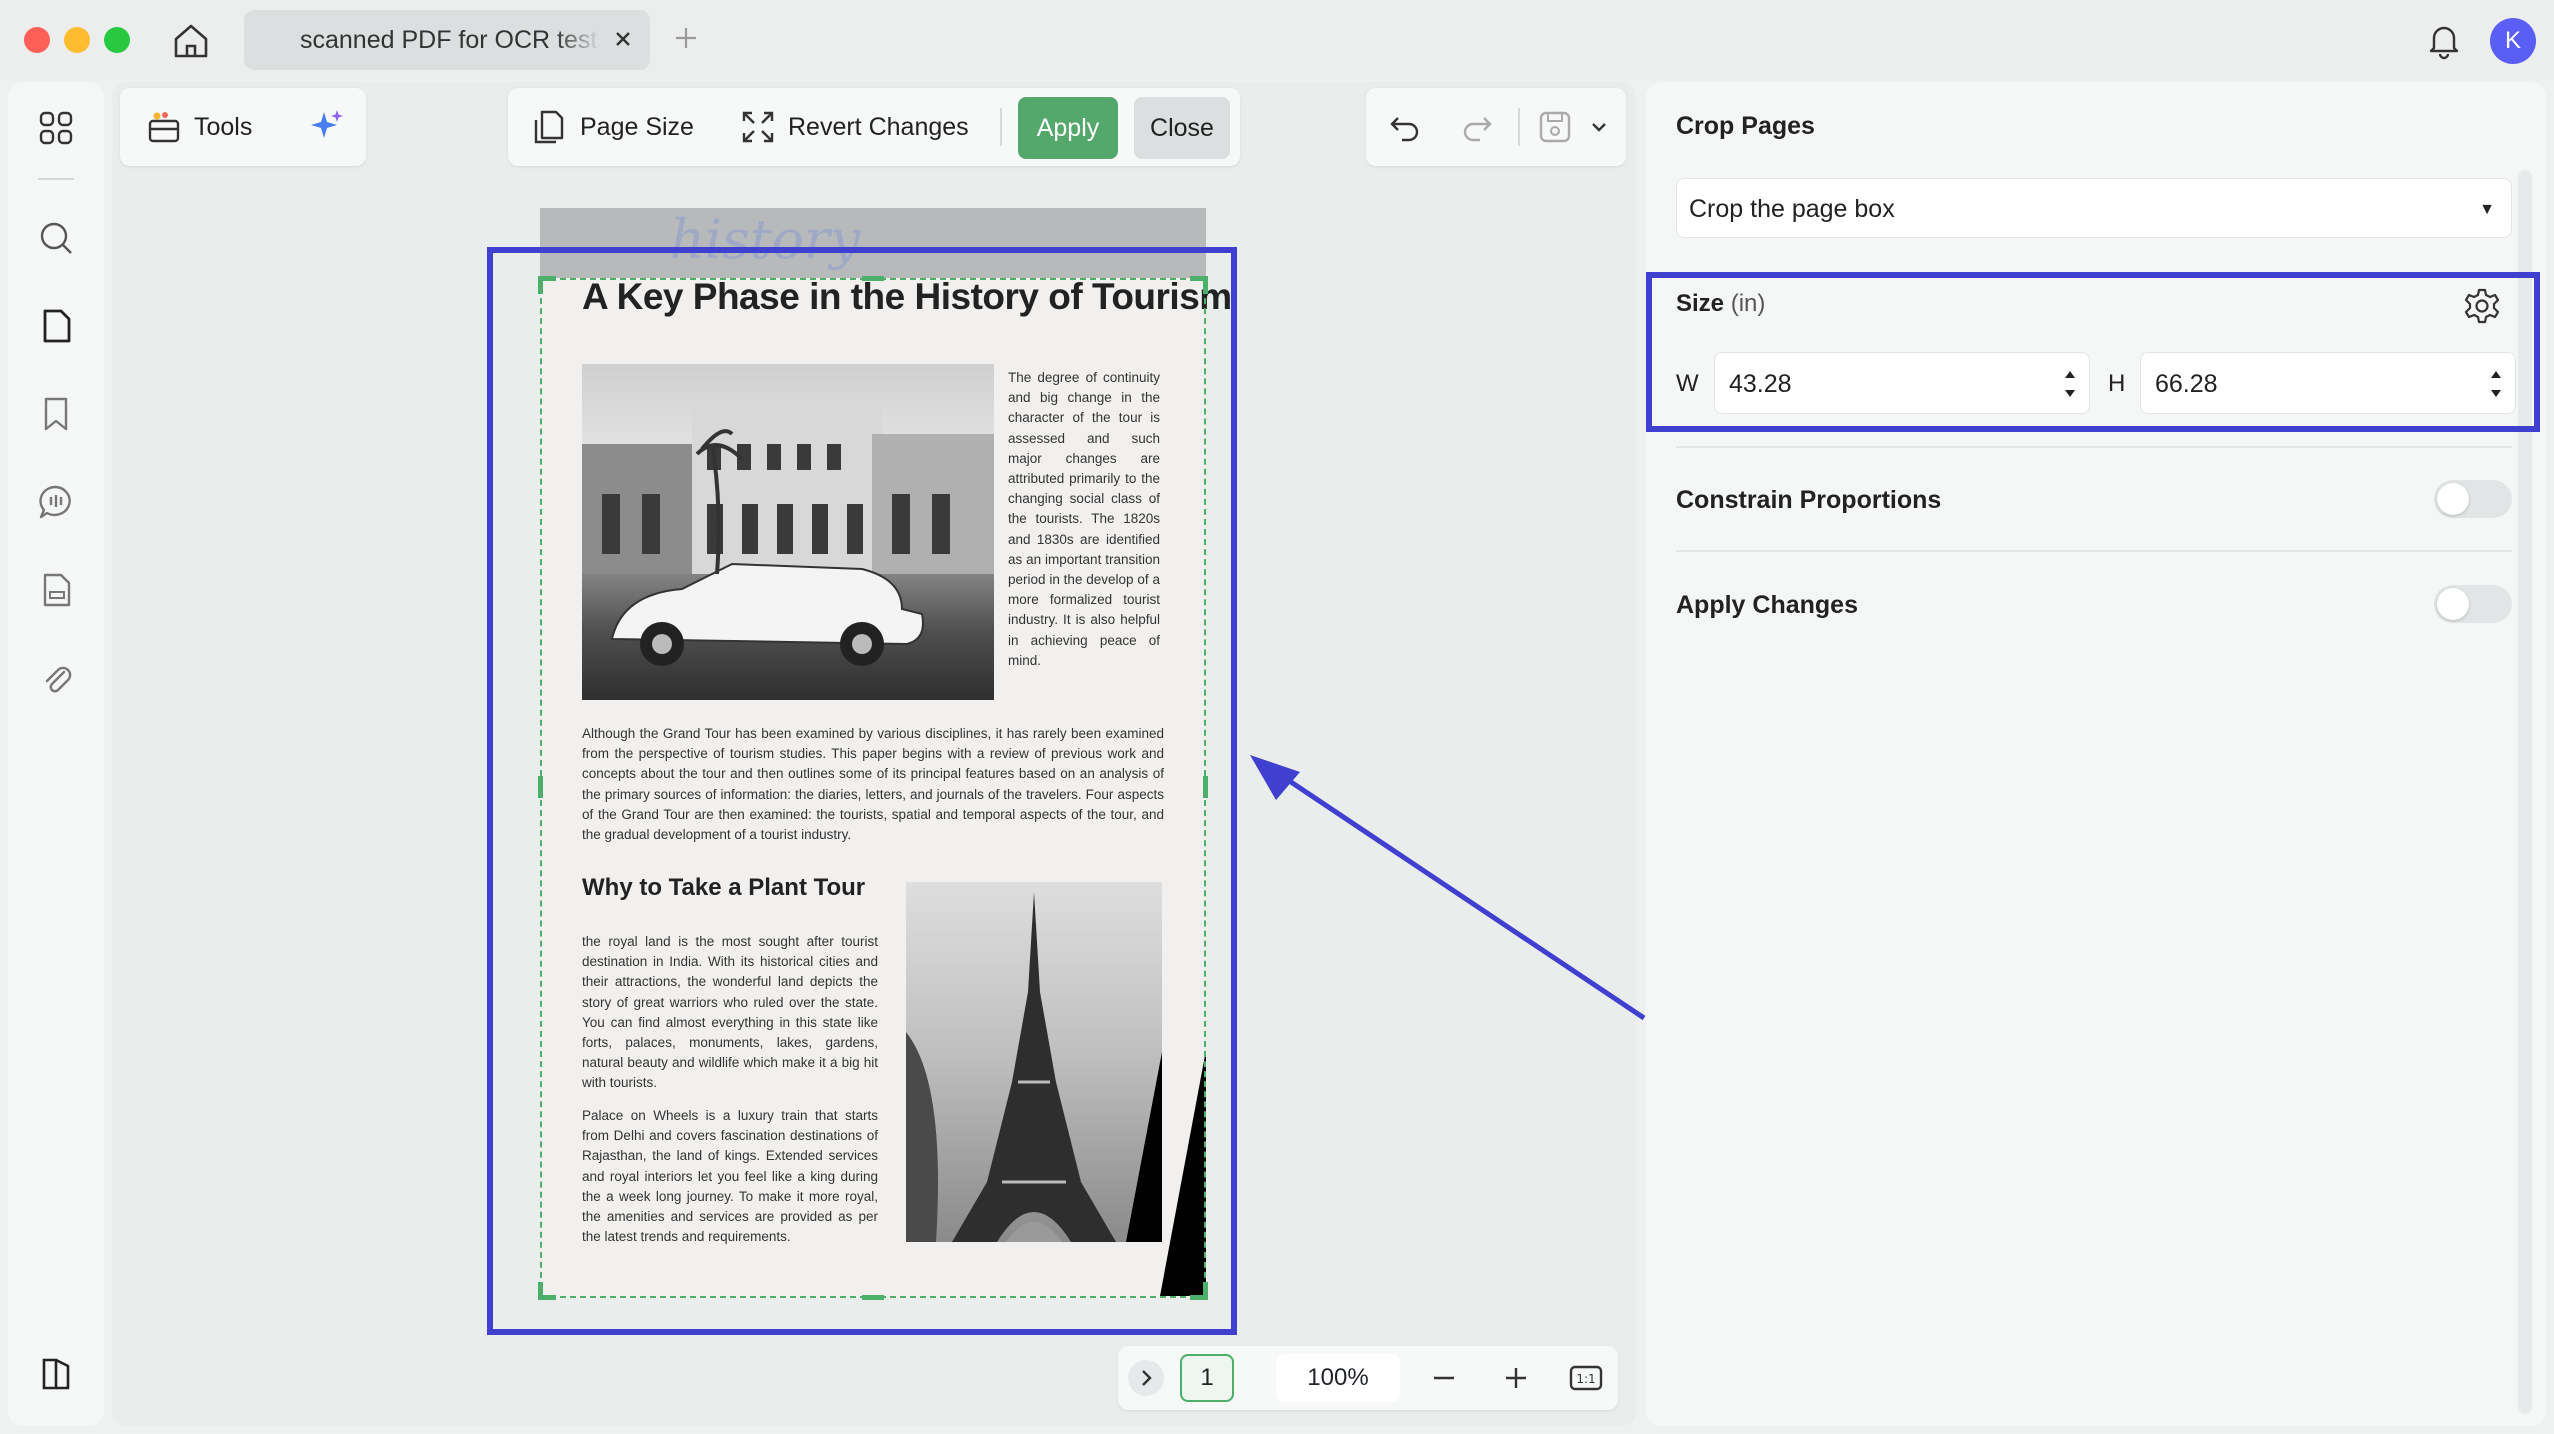 The width and height of the screenshot is (2554, 1434). I want to click on ai-sparkle-icon, so click(327, 127).